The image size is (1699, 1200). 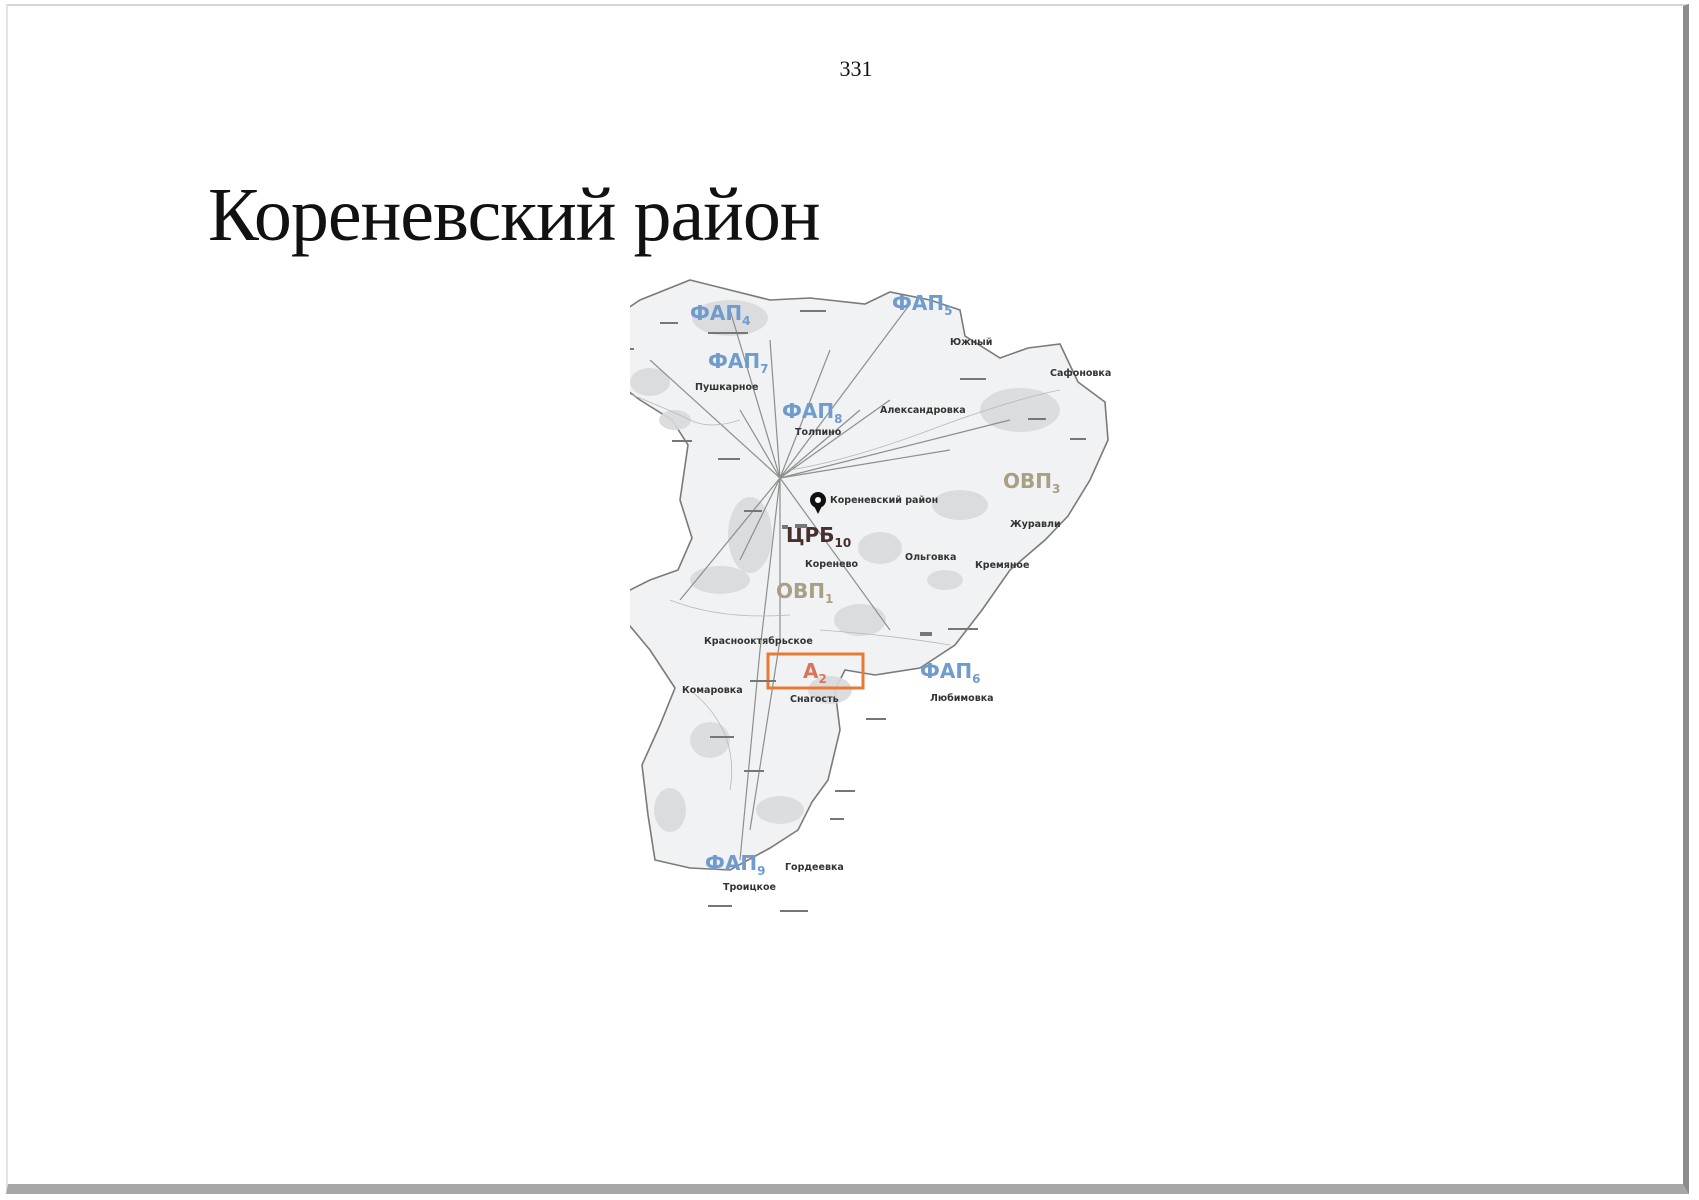 I want to click on fap-7-label: ФАП7, so click(x=738, y=362).